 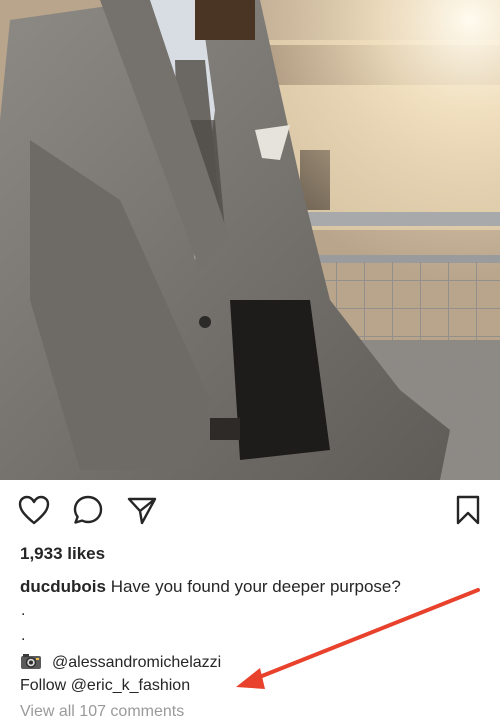 I want to click on likes-count: 1,933 likes, so click(x=62, y=554).